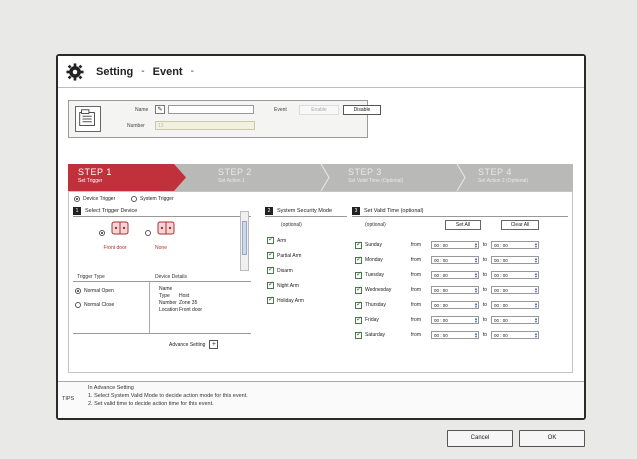  What do you see at coordinates (77, 199) in the screenshot?
I see `device-trigger-radio` at bounding box center [77, 199].